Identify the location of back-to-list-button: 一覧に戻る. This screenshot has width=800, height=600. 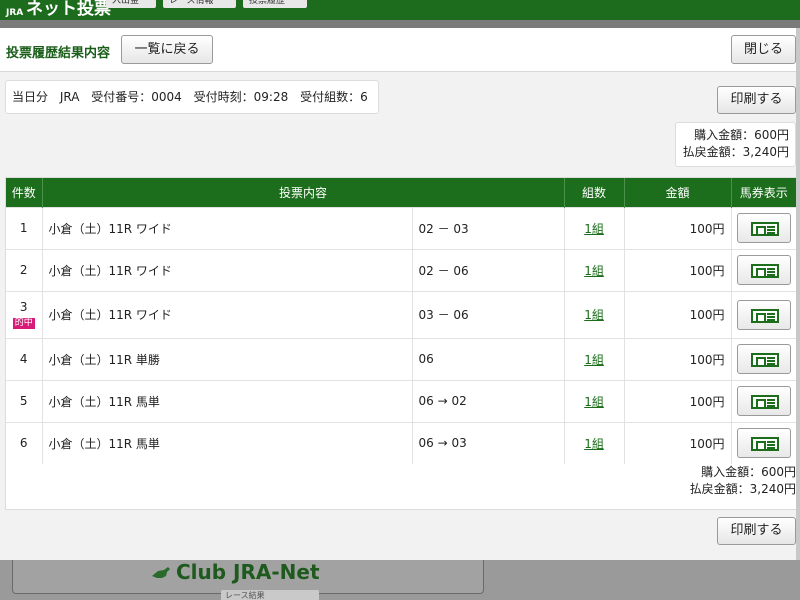
(167, 49).